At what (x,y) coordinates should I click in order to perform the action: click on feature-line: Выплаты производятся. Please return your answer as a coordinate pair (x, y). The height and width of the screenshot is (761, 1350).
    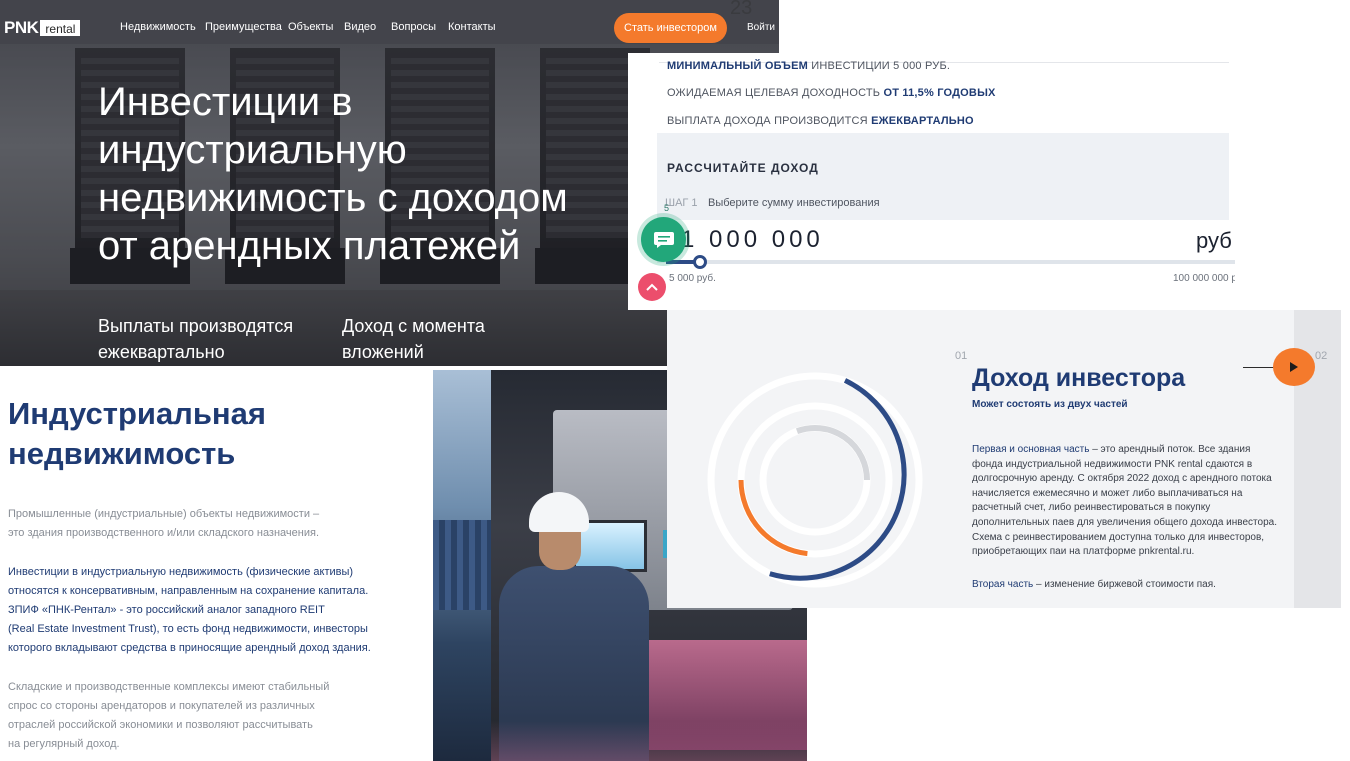
    Looking at the image, I should click on (196, 326).